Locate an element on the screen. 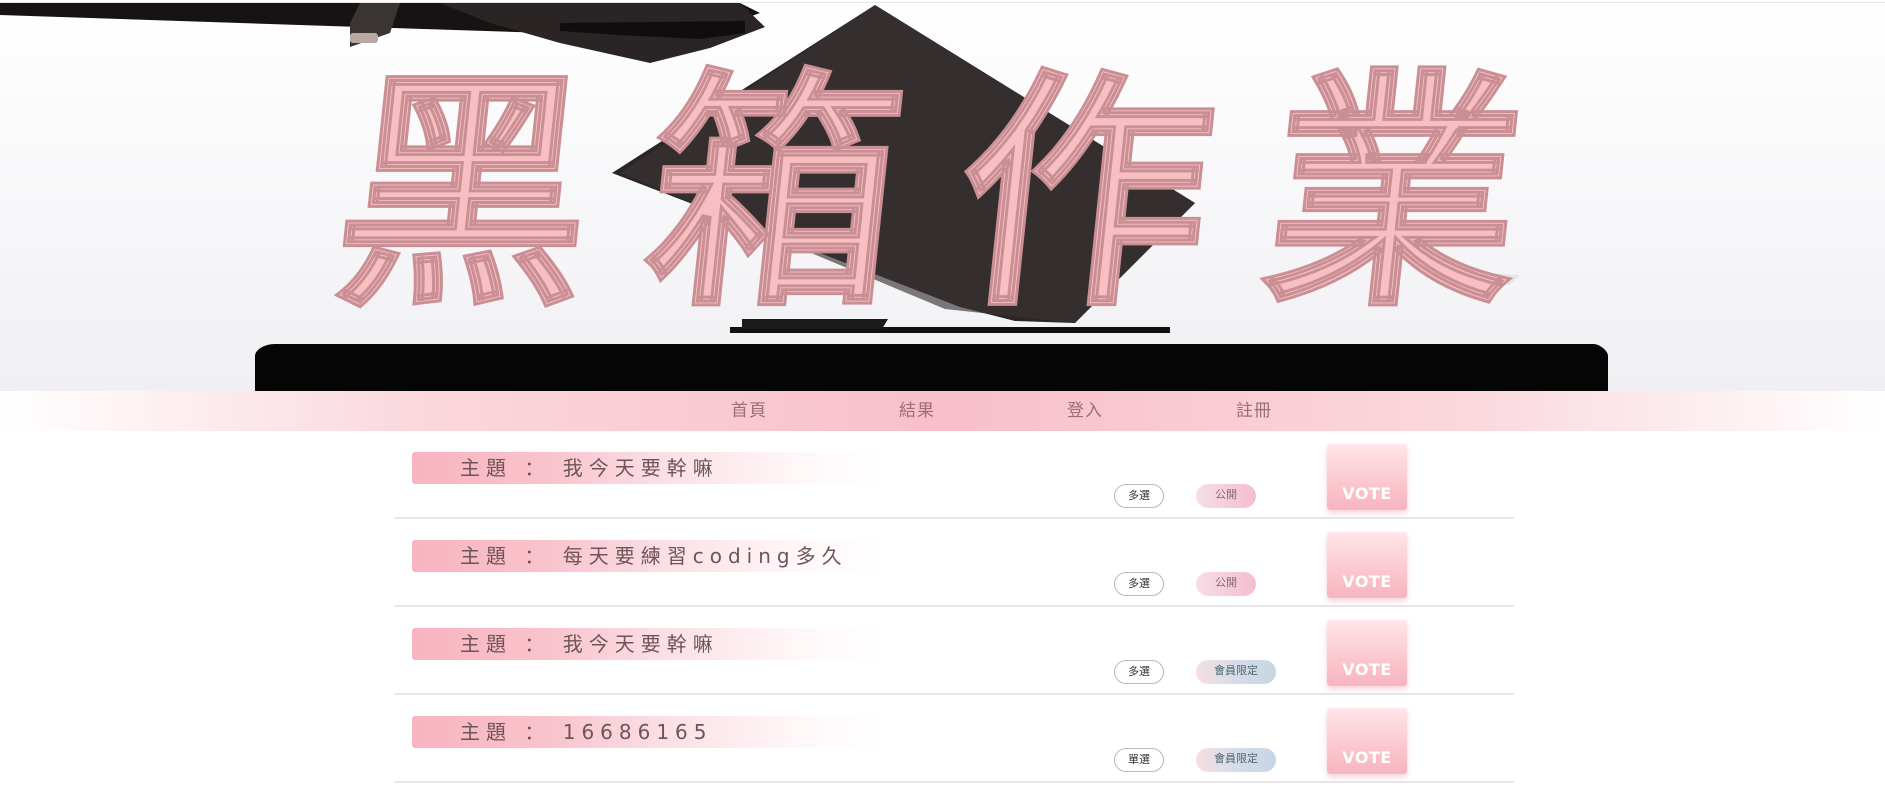  poll-item: 主題 ： 16686165 單選 會員限定 VOTE is located at coordinates (954, 739).